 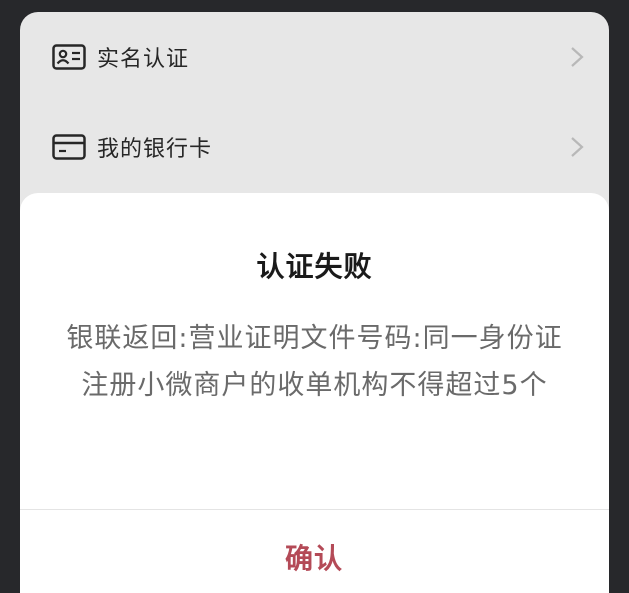 What do you see at coordinates (314, 362) in the screenshot?
I see `dialog-message: 银联返回:营业证明文件号码:同一身份证注册小微商户的收单机构不得超过5个` at bounding box center [314, 362].